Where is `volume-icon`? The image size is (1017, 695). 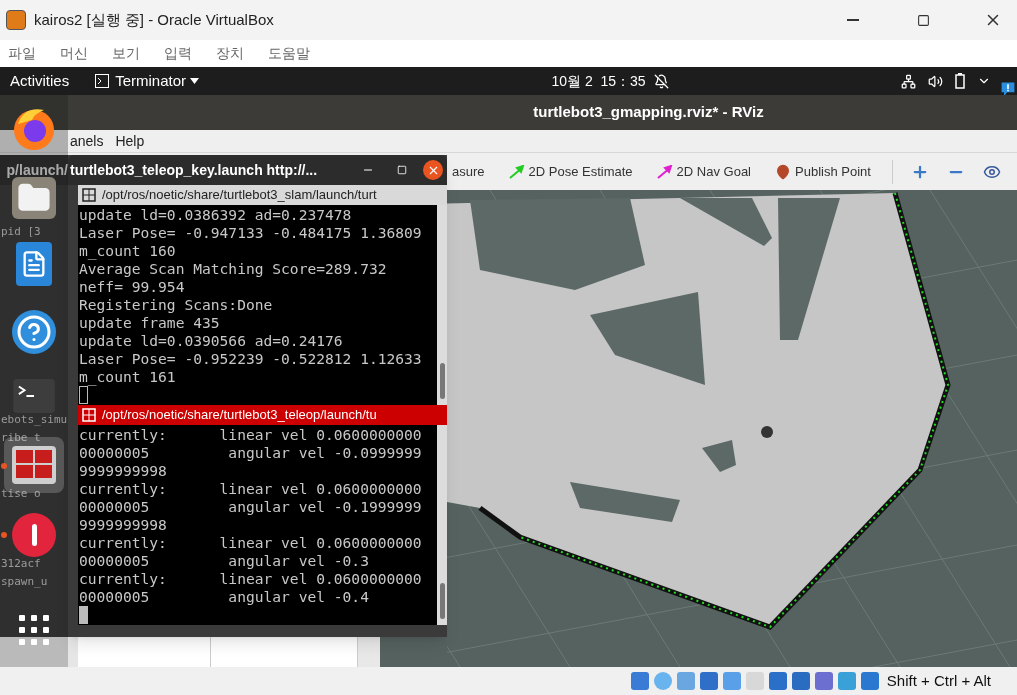 volume-icon is located at coordinates (935, 81).